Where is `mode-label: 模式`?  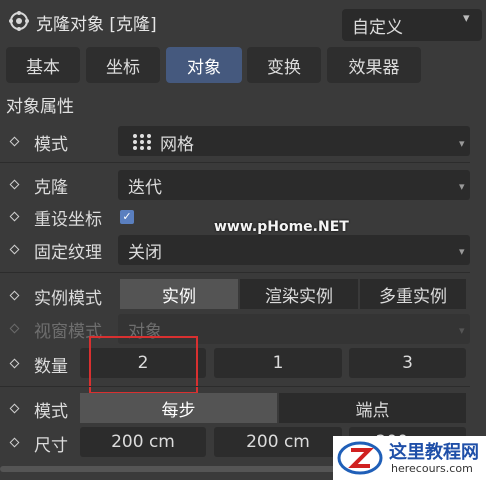 mode-label: 模式 is located at coordinates (51, 145).